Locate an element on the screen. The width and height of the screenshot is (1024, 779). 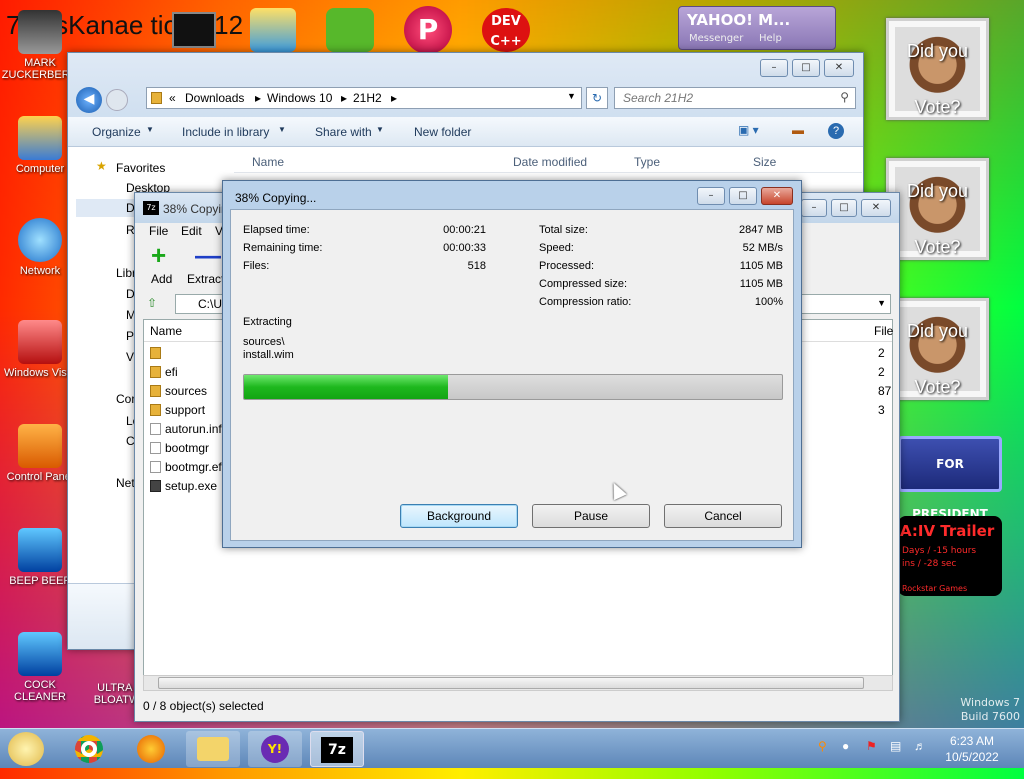
stat-label: Total size: is located at coordinates (563, 230).